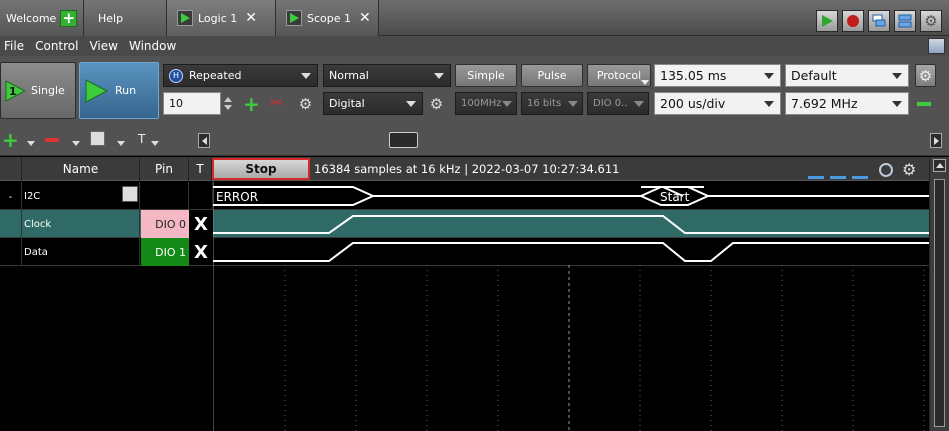  Describe the element at coordinates (81, 224) in the screenshot. I see `channel-name: Clock` at that location.